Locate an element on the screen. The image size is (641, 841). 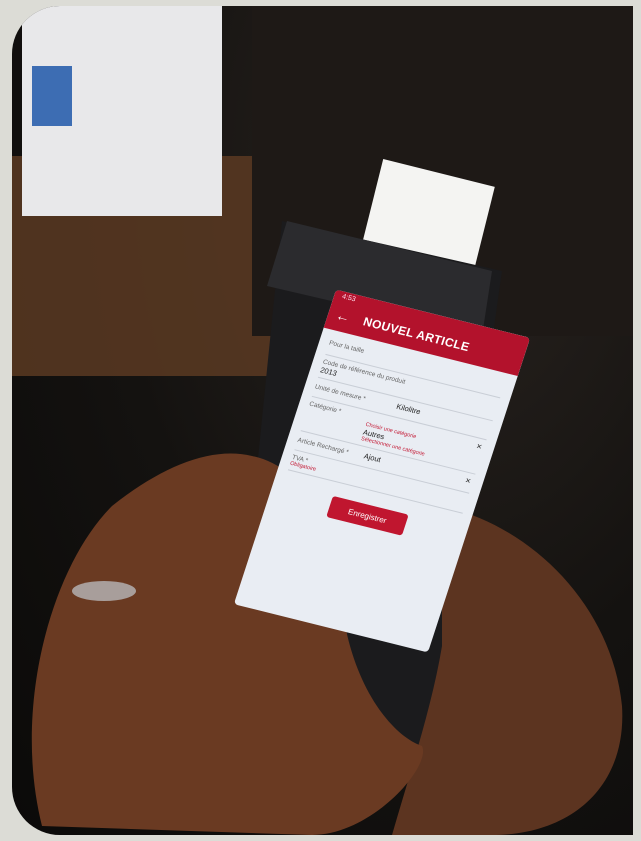
save-button: Enregistrer is located at coordinates (367, 515).